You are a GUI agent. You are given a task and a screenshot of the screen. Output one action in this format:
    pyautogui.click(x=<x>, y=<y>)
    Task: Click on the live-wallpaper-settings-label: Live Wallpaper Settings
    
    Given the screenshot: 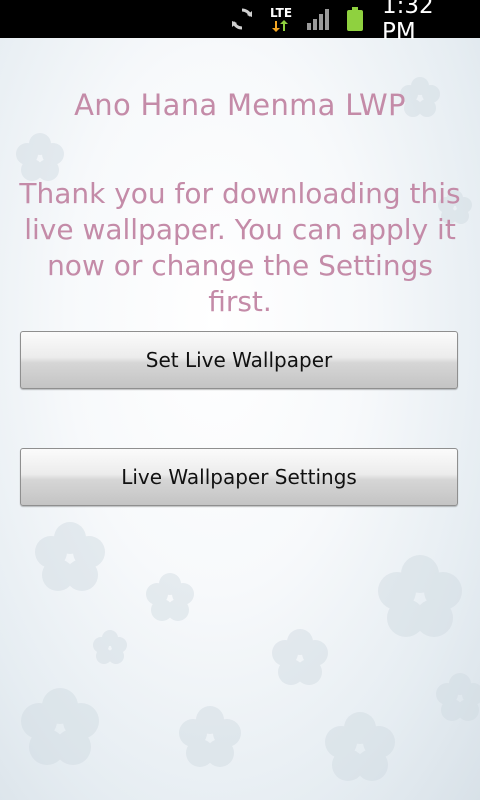 What is the action you would take?
    pyautogui.click(x=239, y=477)
    